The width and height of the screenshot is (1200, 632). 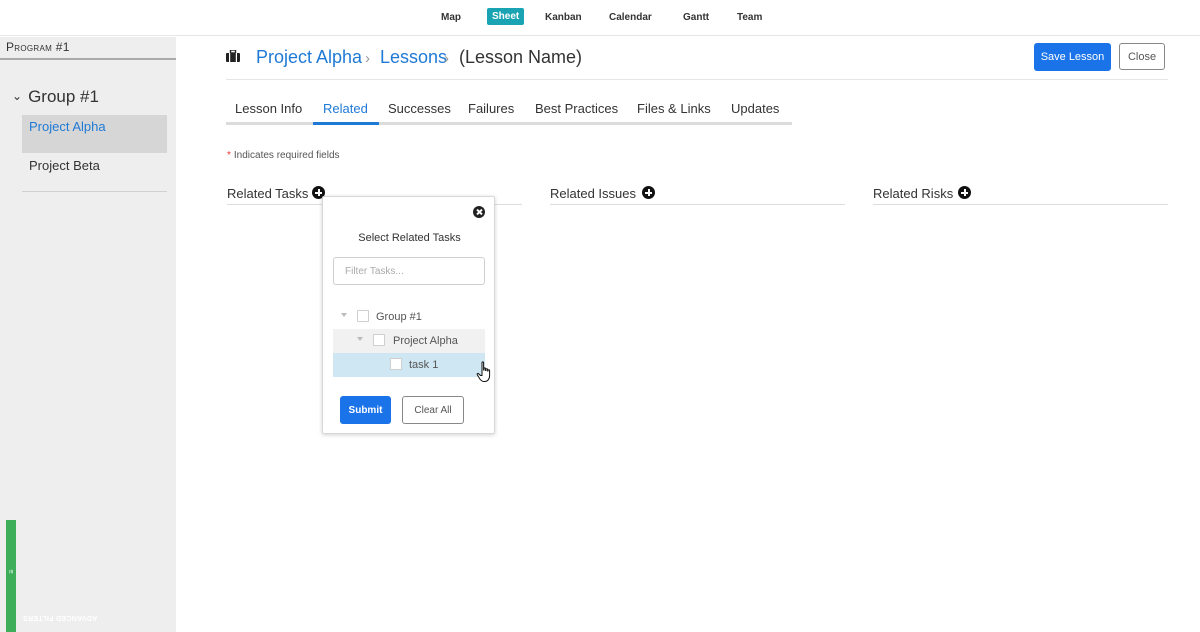 What do you see at coordinates (309, 57) in the screenshot?
I see `breadcrumb-project: Project Alpha` at bounding box center [309, 57].